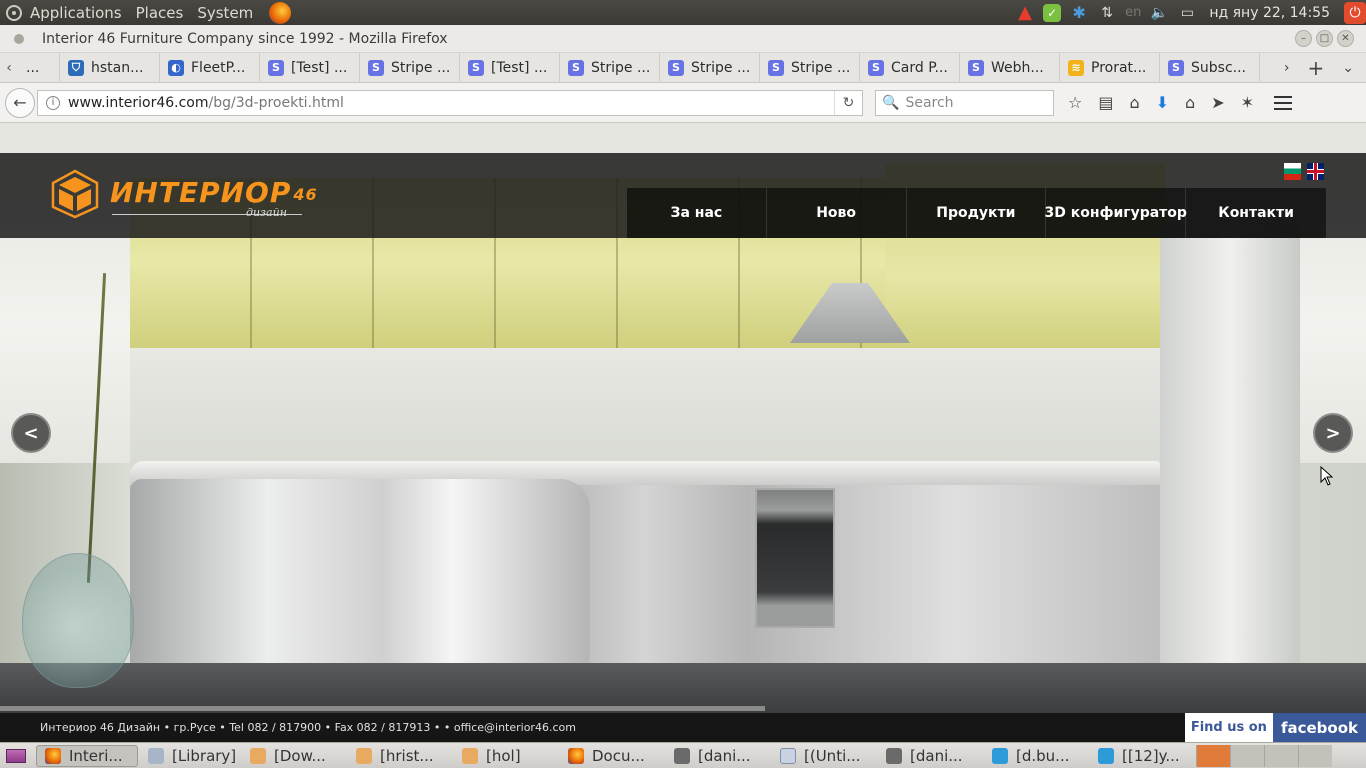  What do you see at coordinates (225, 13) in the screenshot?
I see `menu-system: System` at bounding box center [225, 13].